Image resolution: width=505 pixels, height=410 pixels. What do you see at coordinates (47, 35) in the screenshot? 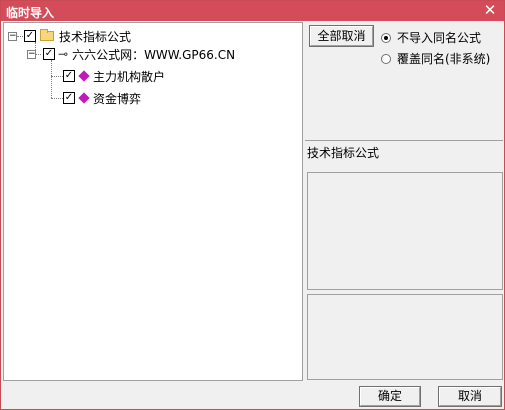
I see `folder-icon` at bounding box center [47, 35].